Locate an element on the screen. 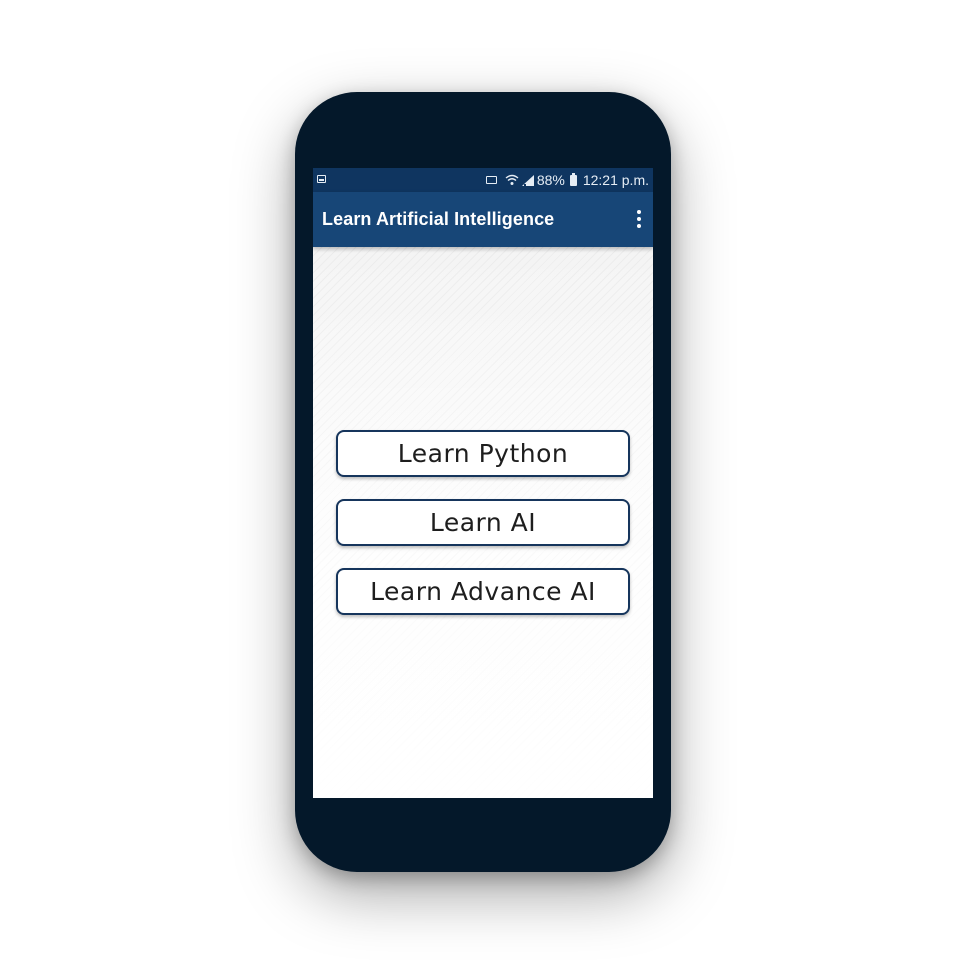  battery-percent: 88% is located at coordinates (550, 180).